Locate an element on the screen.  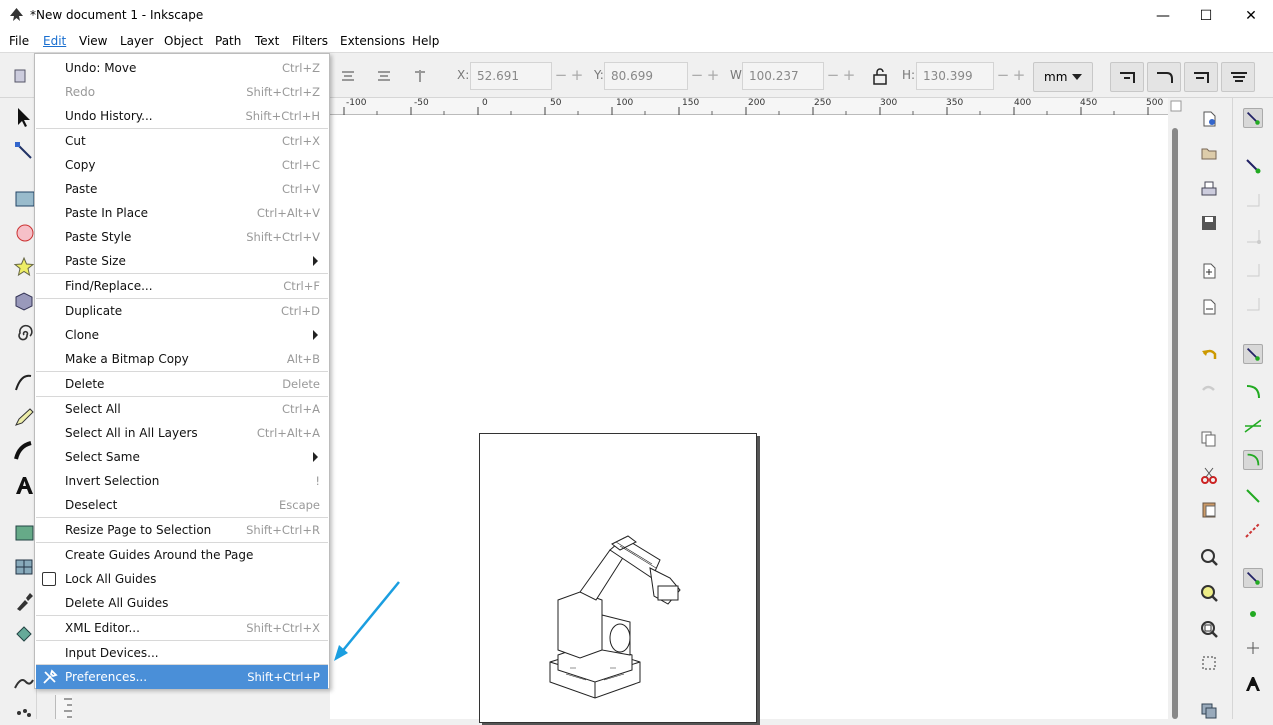
menu-item-select-same: Select Same is located at coordinates (182, 457).